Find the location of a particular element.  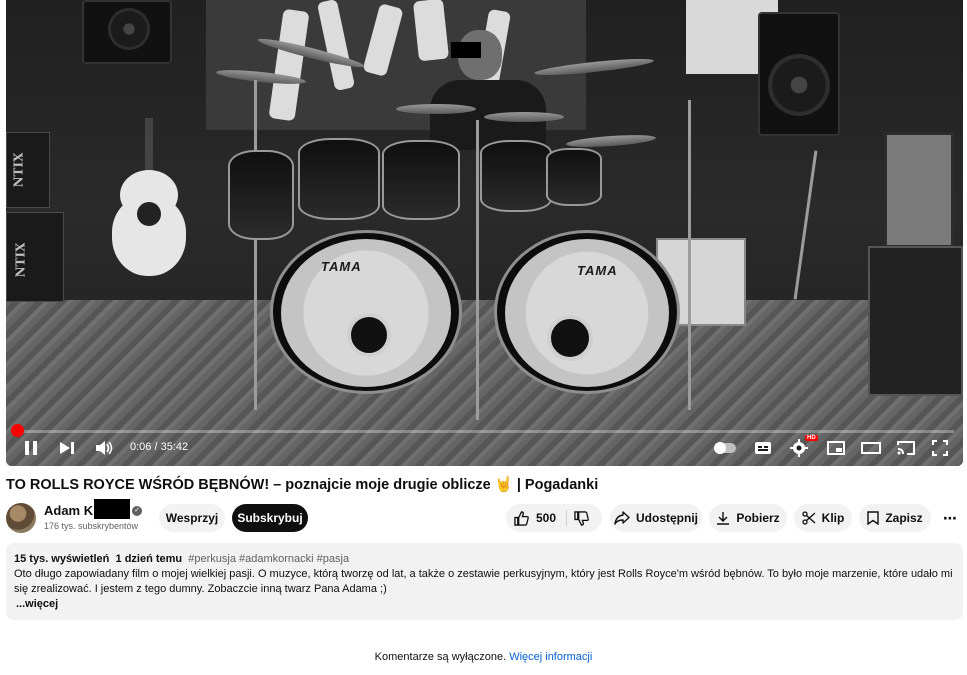

share-icon is located at coordinates (622, 518).